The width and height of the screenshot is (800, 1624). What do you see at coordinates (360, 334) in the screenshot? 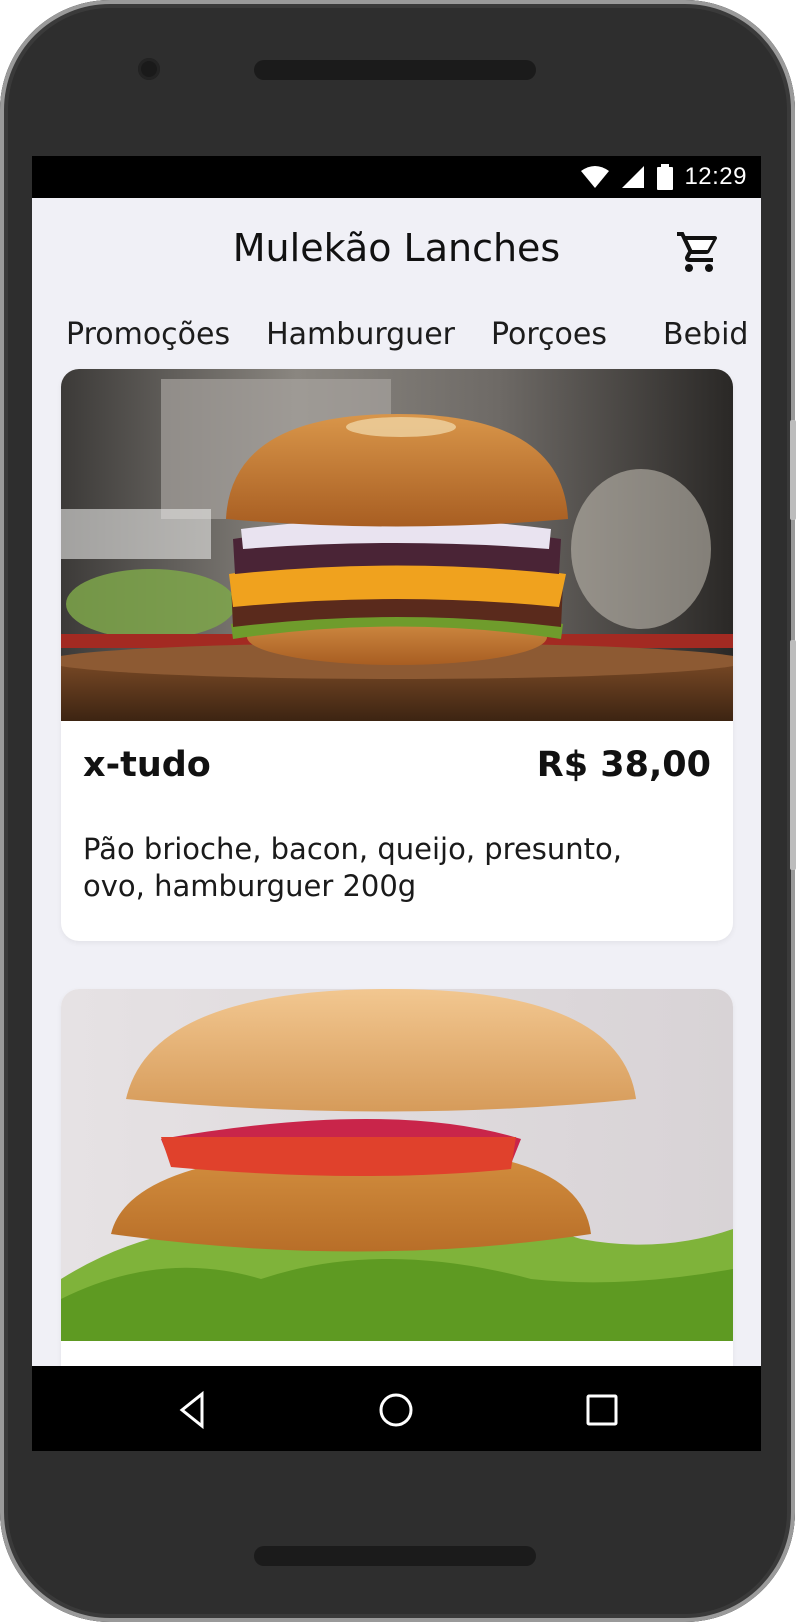
I see `tab-hamburguer: Hamburguer` at bounding box center [360, 334].